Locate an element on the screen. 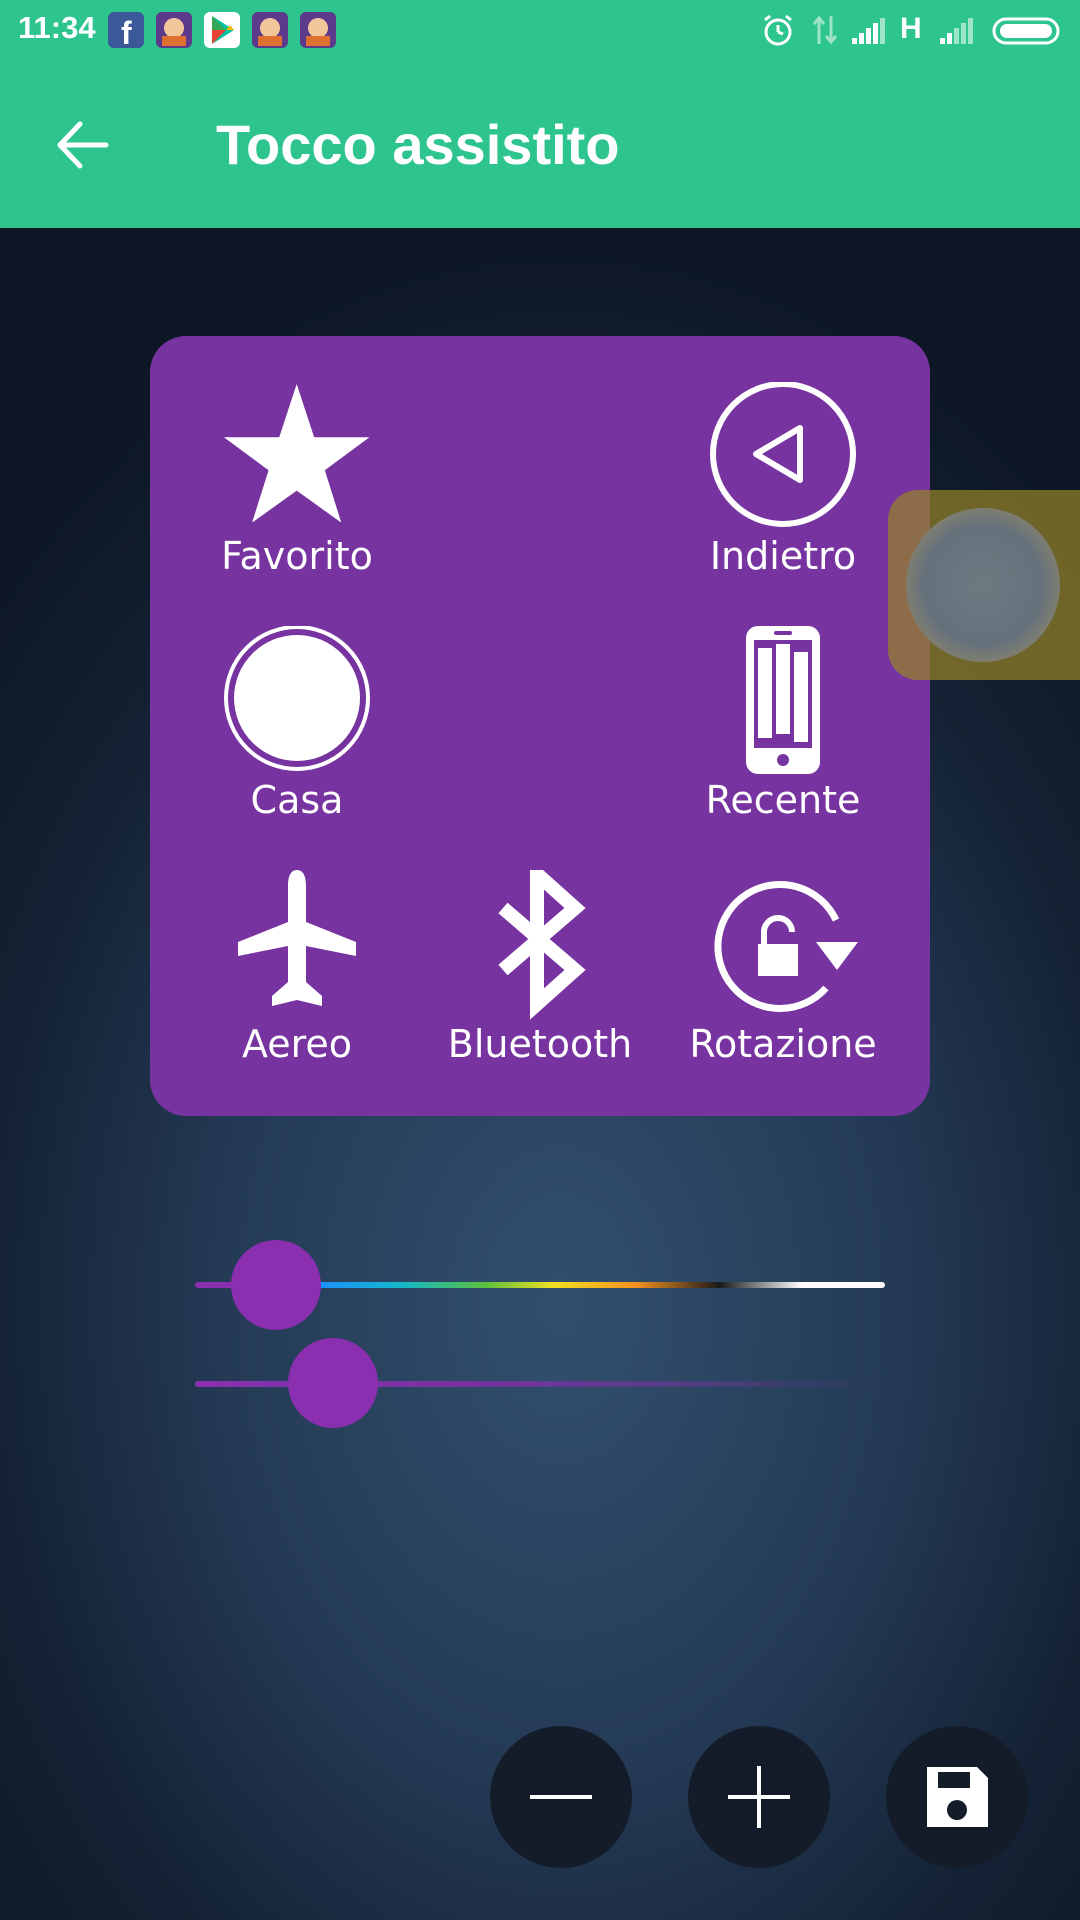  page-title: Tocco assistito is located at coordinates (418, 144).